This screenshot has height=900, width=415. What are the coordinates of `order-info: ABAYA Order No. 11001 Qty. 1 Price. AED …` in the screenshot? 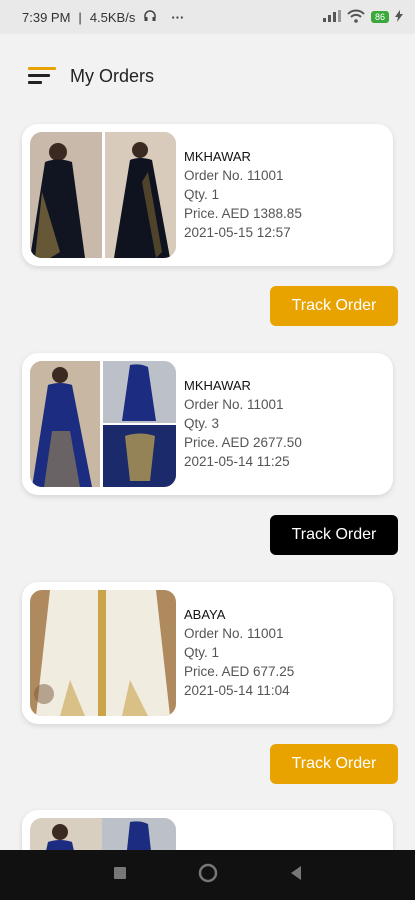 It's located at (239, 652).